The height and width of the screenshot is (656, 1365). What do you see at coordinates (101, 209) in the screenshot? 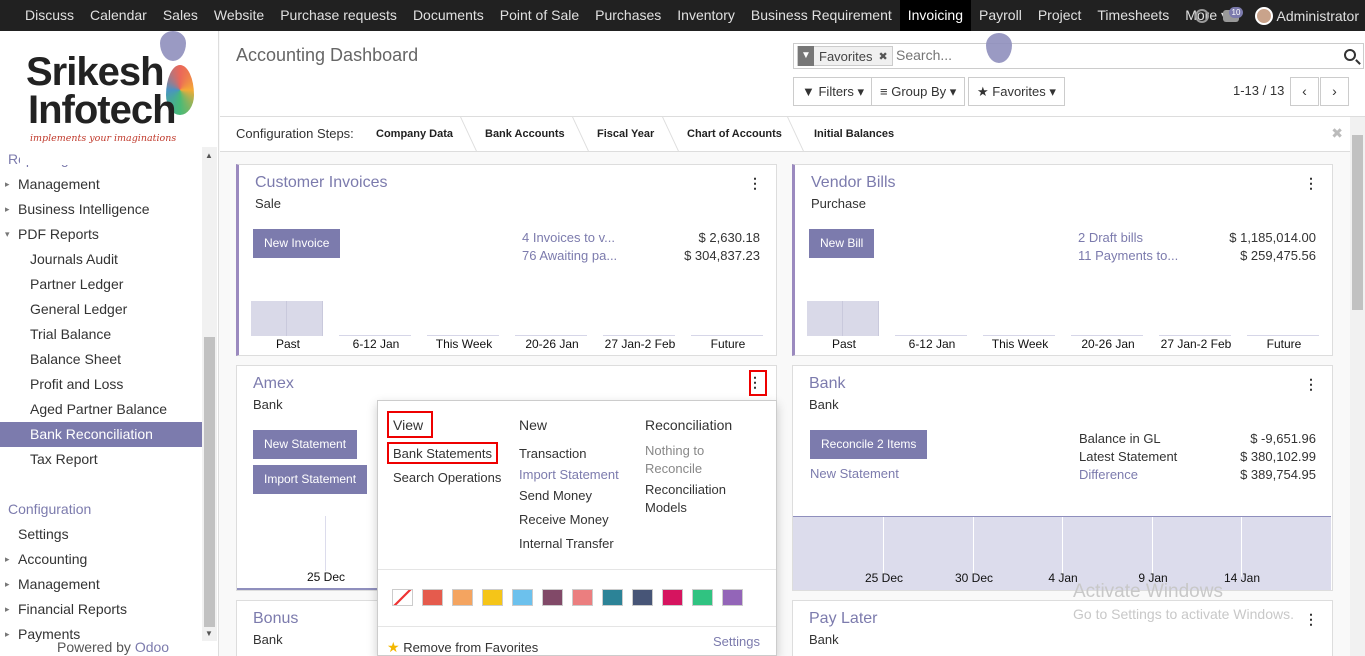
I see `sidebar-item-business-intelligence: ▸ Business Intelligence` at bounding box center [101, 209].